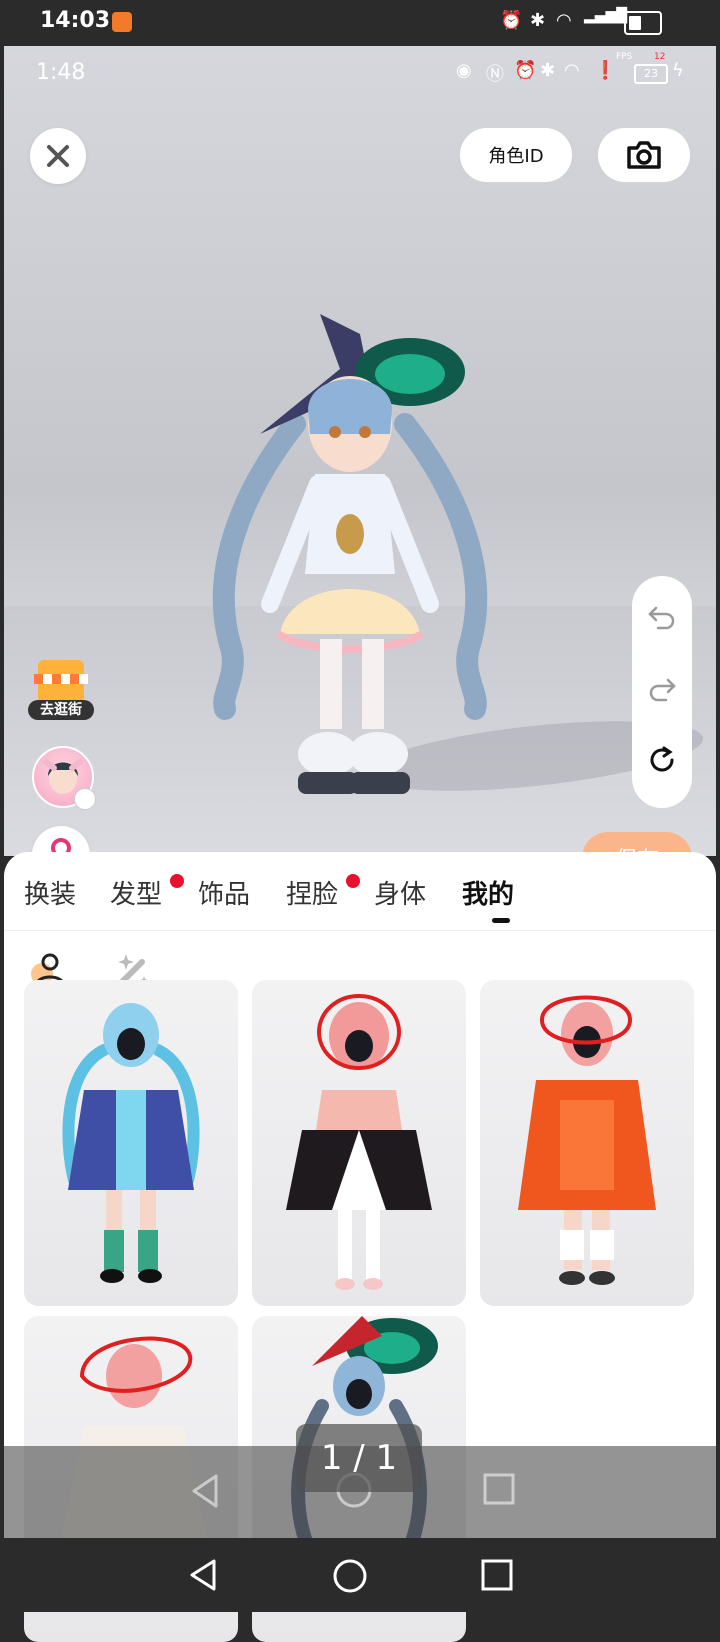 Image resolution: width=720 pixels, height=1642 pixels. What do you see at coordinates (651, 74) in the screenshot?
I see `game-battery-icon: 23` at bounding box center [651, 74].